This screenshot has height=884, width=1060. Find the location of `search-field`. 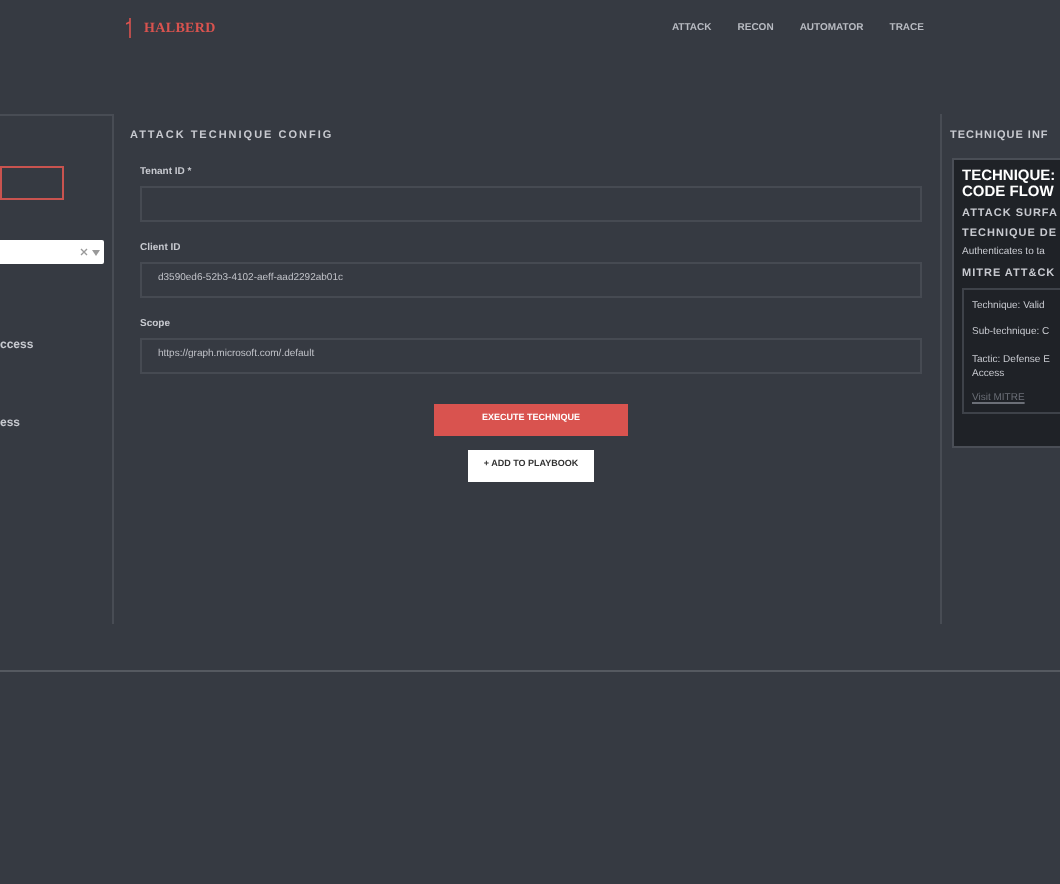

search-field is located at coordinates (32, 183).